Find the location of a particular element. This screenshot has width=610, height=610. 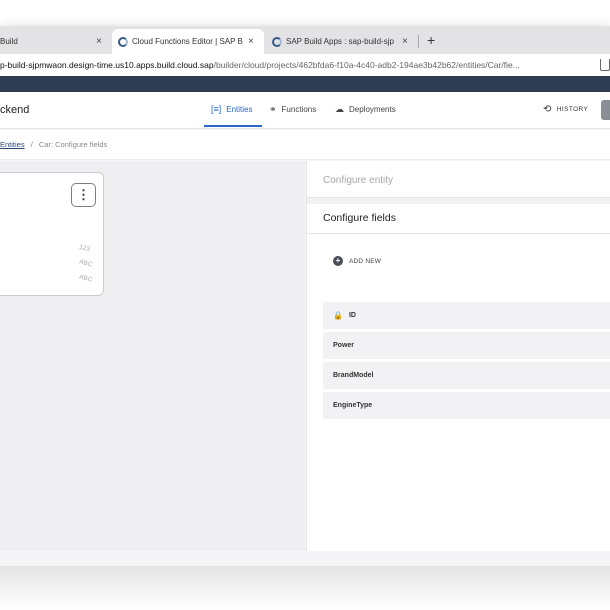

tab-separator is located at coordinates (418, 41).